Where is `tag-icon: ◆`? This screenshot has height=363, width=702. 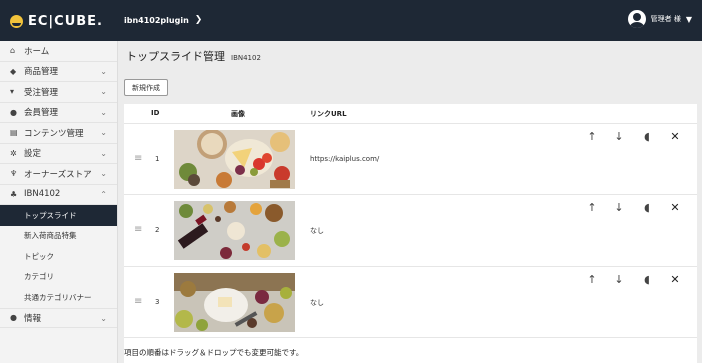 tag-icon: ◆ is located at coordinates (13, 71).